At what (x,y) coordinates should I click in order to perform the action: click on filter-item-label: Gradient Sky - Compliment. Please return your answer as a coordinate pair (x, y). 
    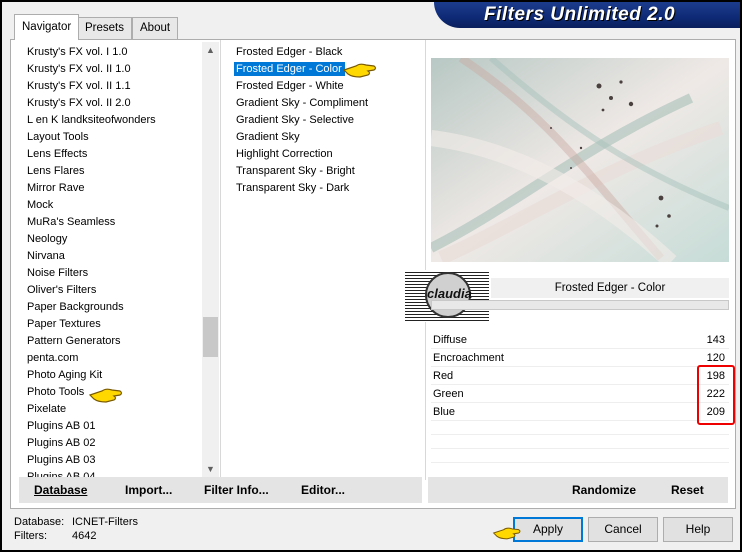
    Looking at the image, I should click on (302, 103).